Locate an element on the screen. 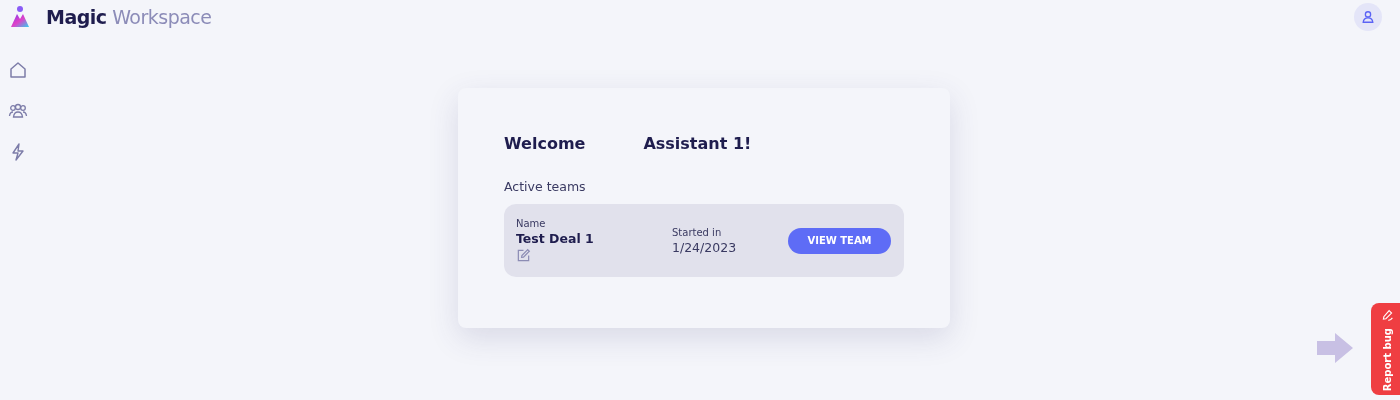 This screenshot has width=1400, height=400. pencil-icon is located at coordinates (1387, 315).